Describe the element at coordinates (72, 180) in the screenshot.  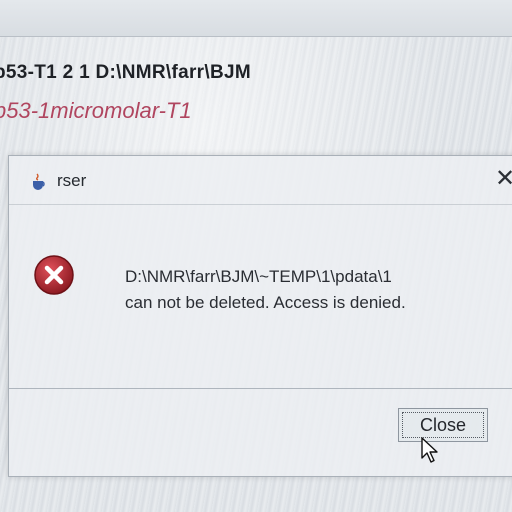
I see `dialog-title: rser` at that location.